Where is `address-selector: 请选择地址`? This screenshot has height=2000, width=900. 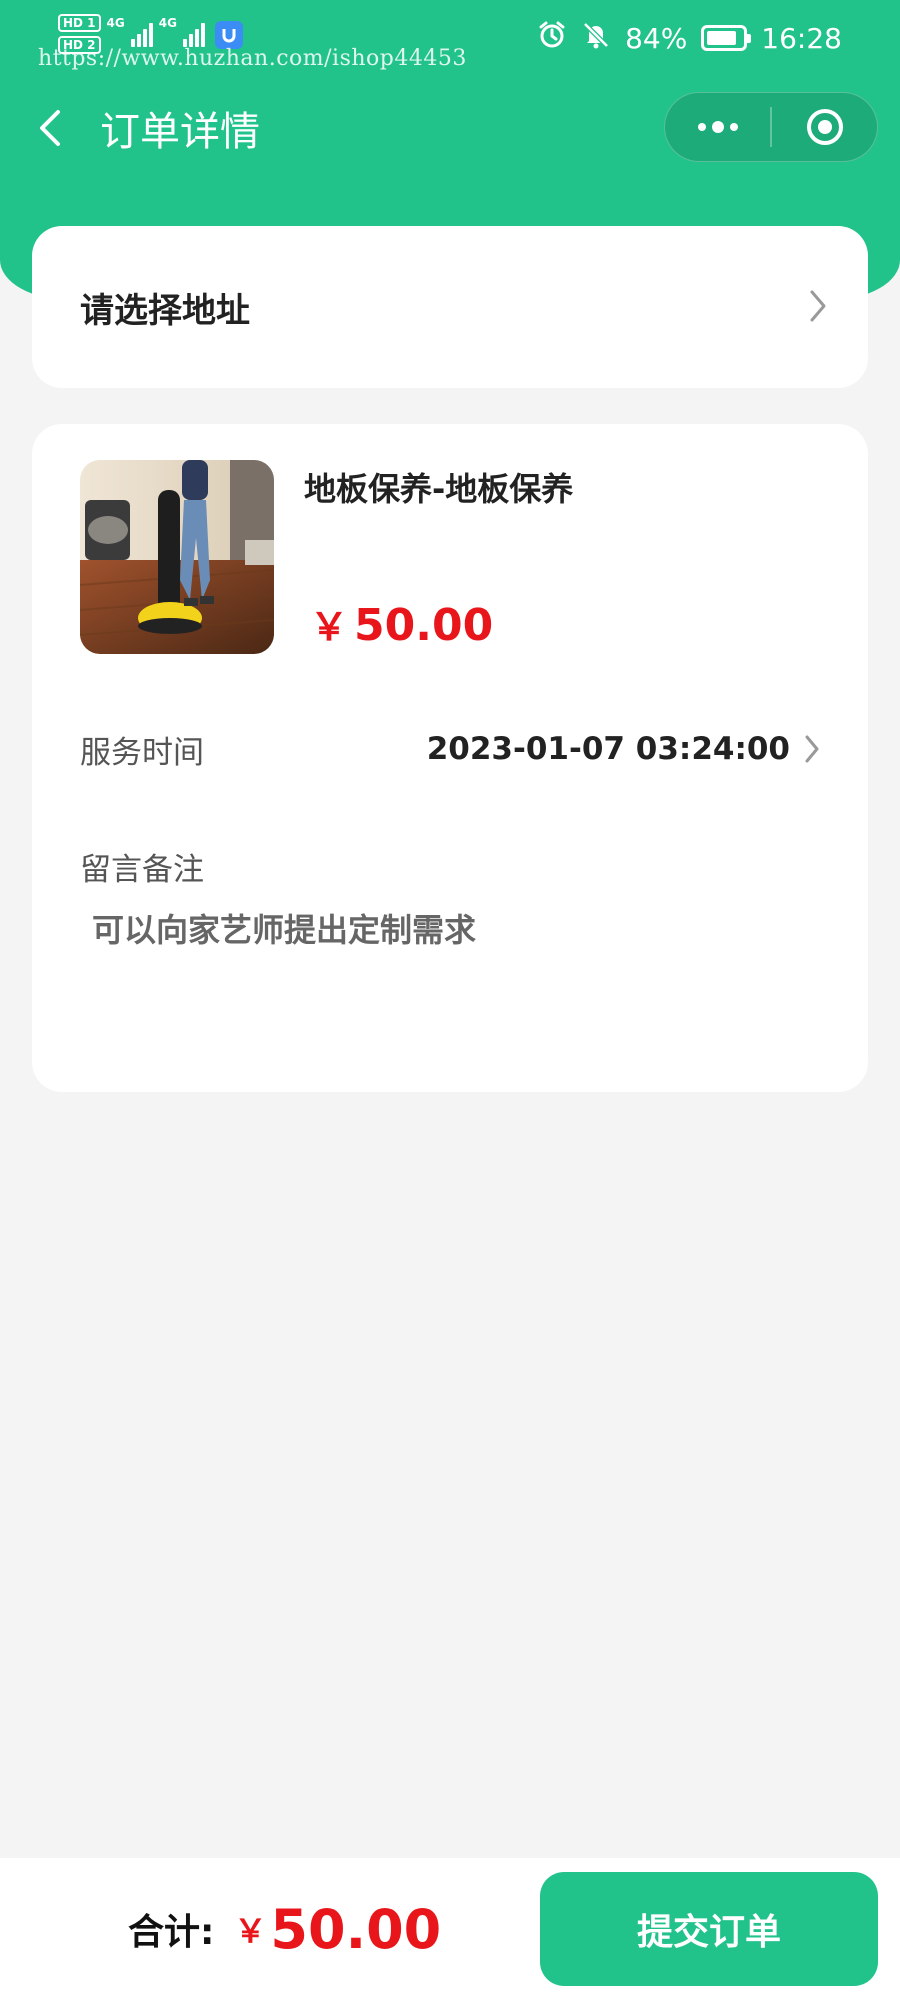
address-selector: 请选择地址 is located at coordinates (450, 307).